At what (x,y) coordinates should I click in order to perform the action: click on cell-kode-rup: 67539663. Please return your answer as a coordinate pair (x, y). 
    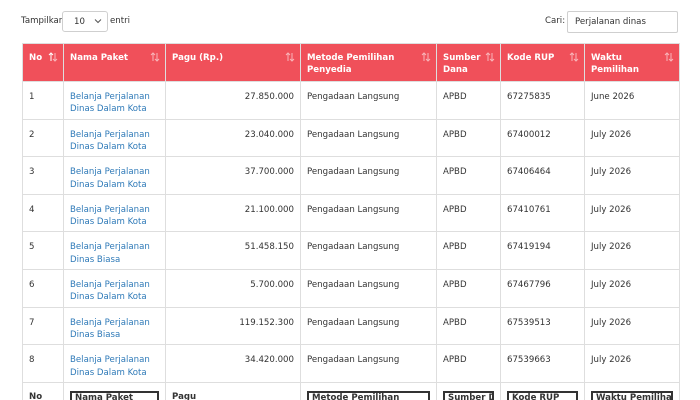
    Looking at the image, I should click on (542, 363).